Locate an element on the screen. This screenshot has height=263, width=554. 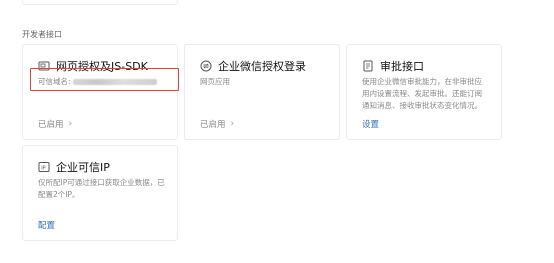
ip-icon: IP is located at coordinates (44, 167).